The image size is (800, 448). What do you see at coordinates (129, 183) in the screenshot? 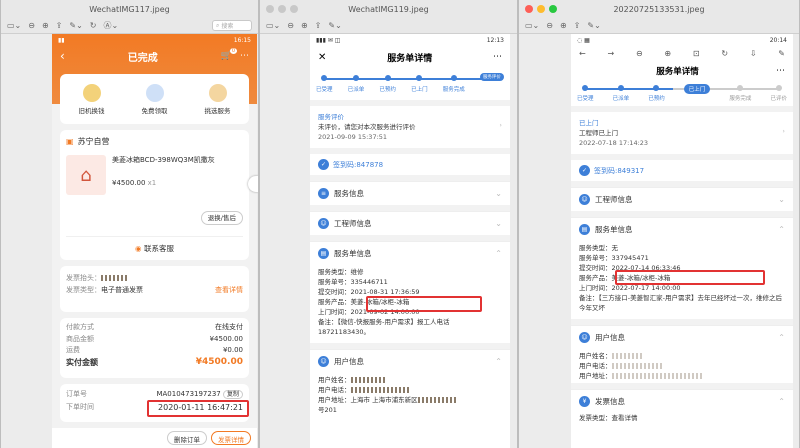
I see `product-price: ¥4500.00` at bounding box center [129, 183].